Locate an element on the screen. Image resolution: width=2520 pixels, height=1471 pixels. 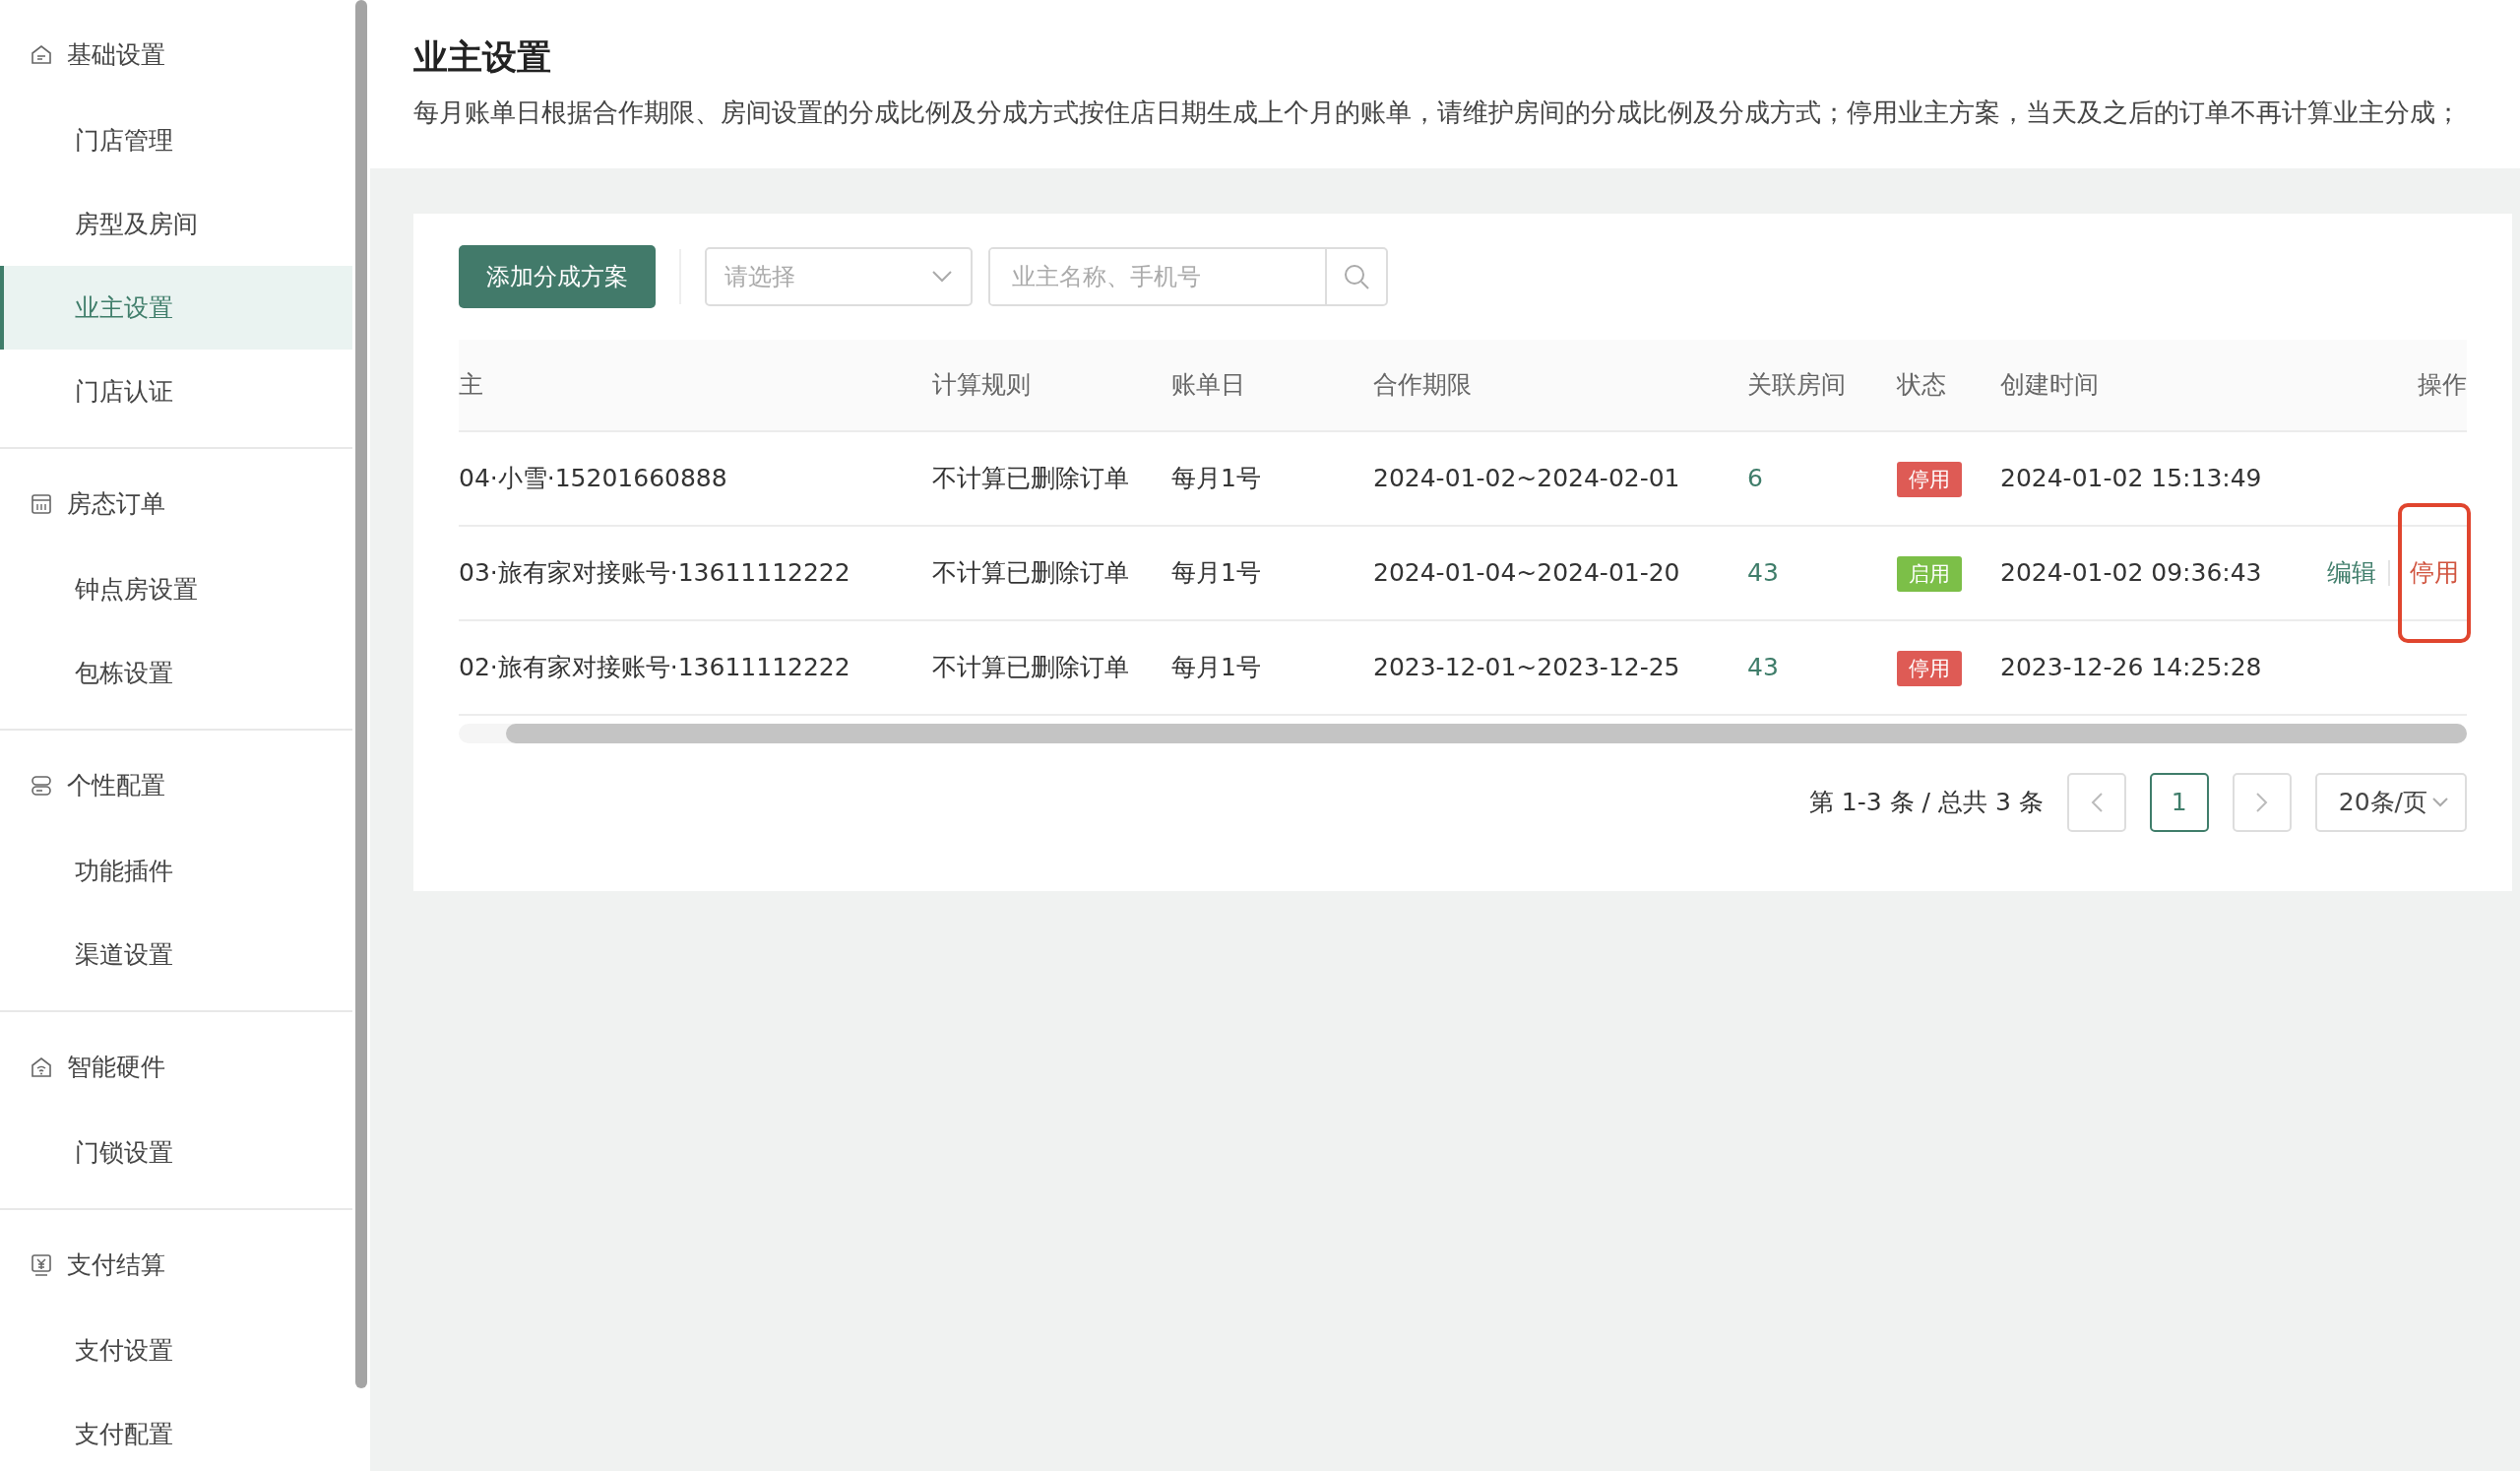
sidebar-item: 钟点房设置 is located at coordinates (176, 589).